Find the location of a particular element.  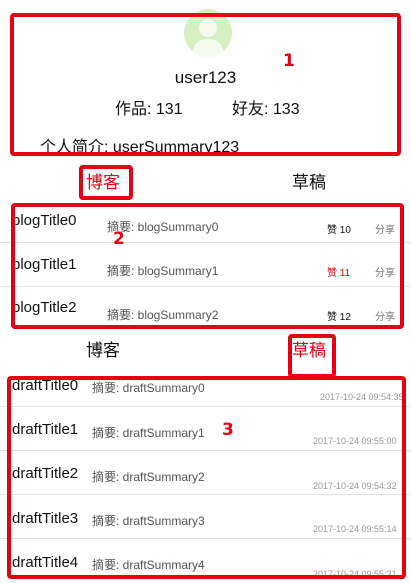

annotation-box-draft-tab is located at coordinates (312, 356).